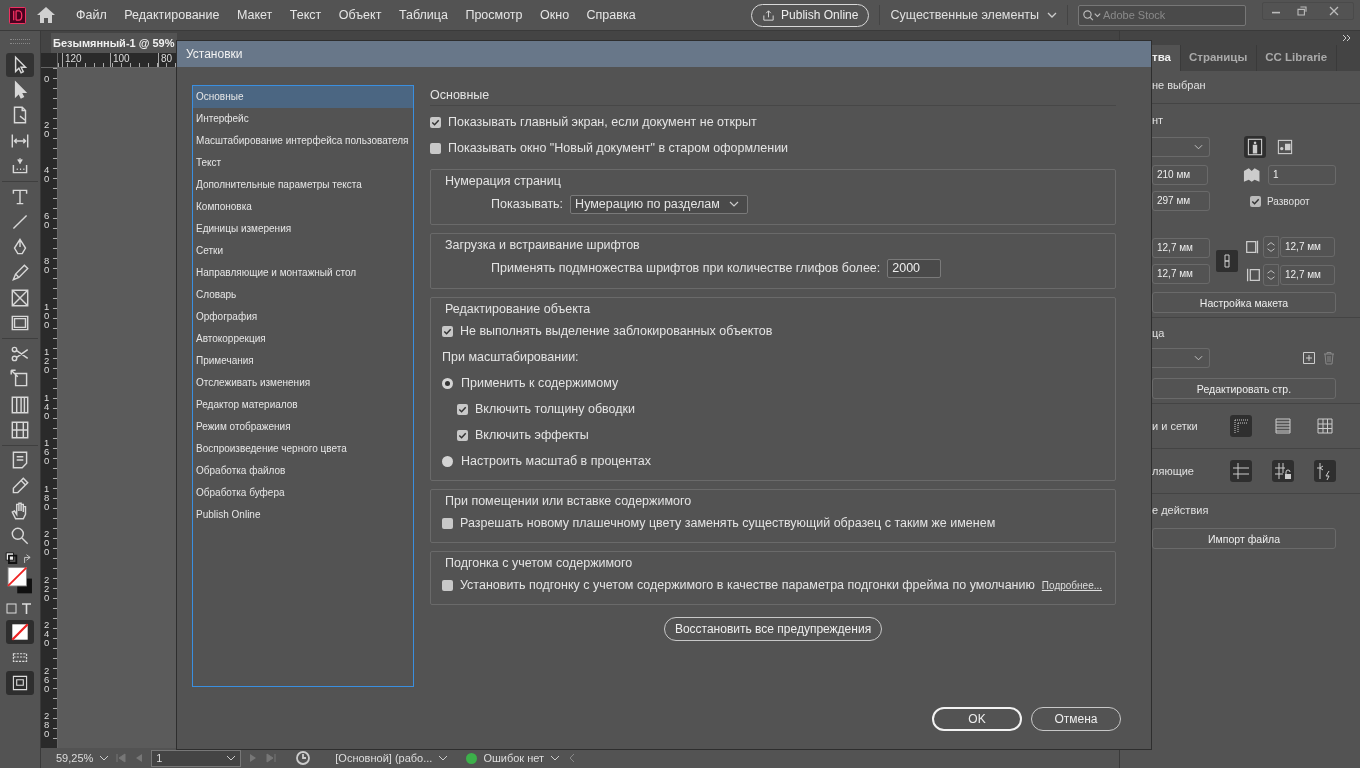 This screenshot has height=768, width=1360. Describe the element at coordinates (659, 204) in the screenshot. I see `page-numbering-dropdown: Нумерацию по разделам` at that location.